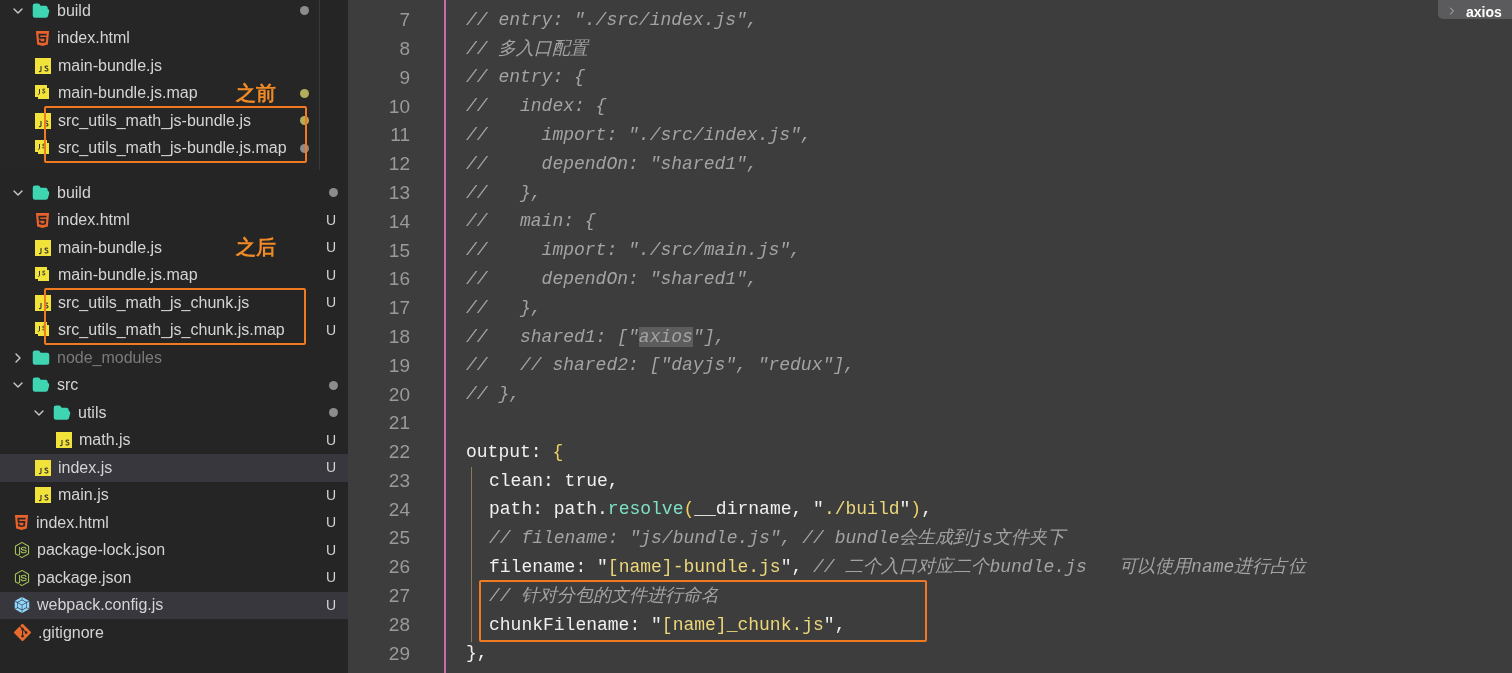  What do you see at coordinates (596, 337) in the screenshot?
I see `code-line: // shared1: ["axios"],` at bounding box center [596, 337].